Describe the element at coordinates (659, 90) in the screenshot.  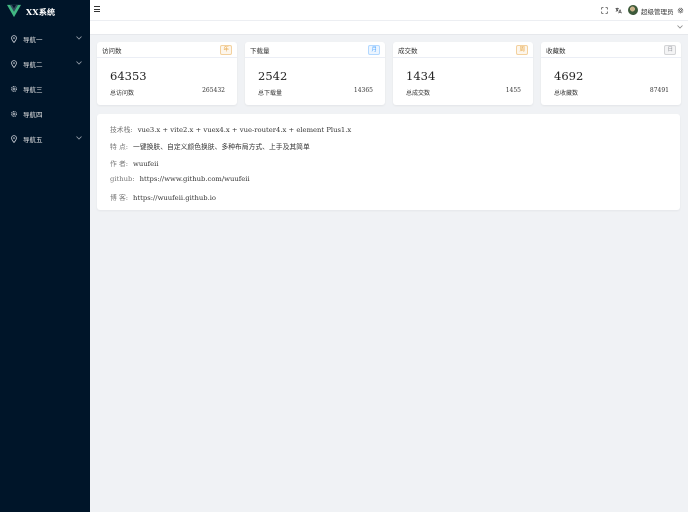
I see `card-foot-value: 87491` at that location.